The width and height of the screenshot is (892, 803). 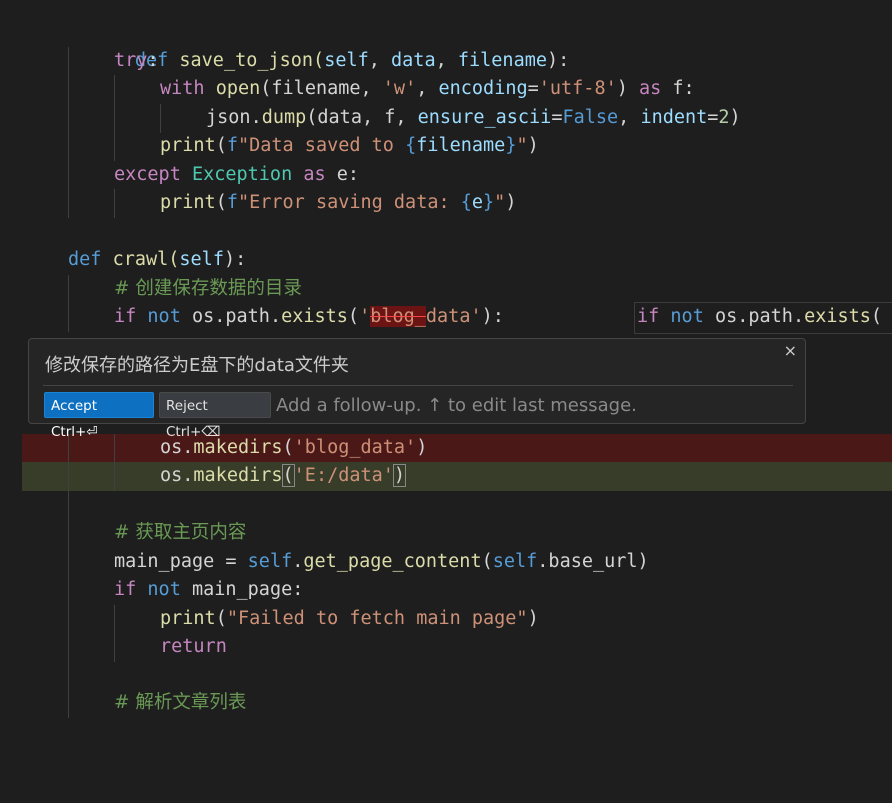 I want to click on object: os, so click(x=171, y=475).